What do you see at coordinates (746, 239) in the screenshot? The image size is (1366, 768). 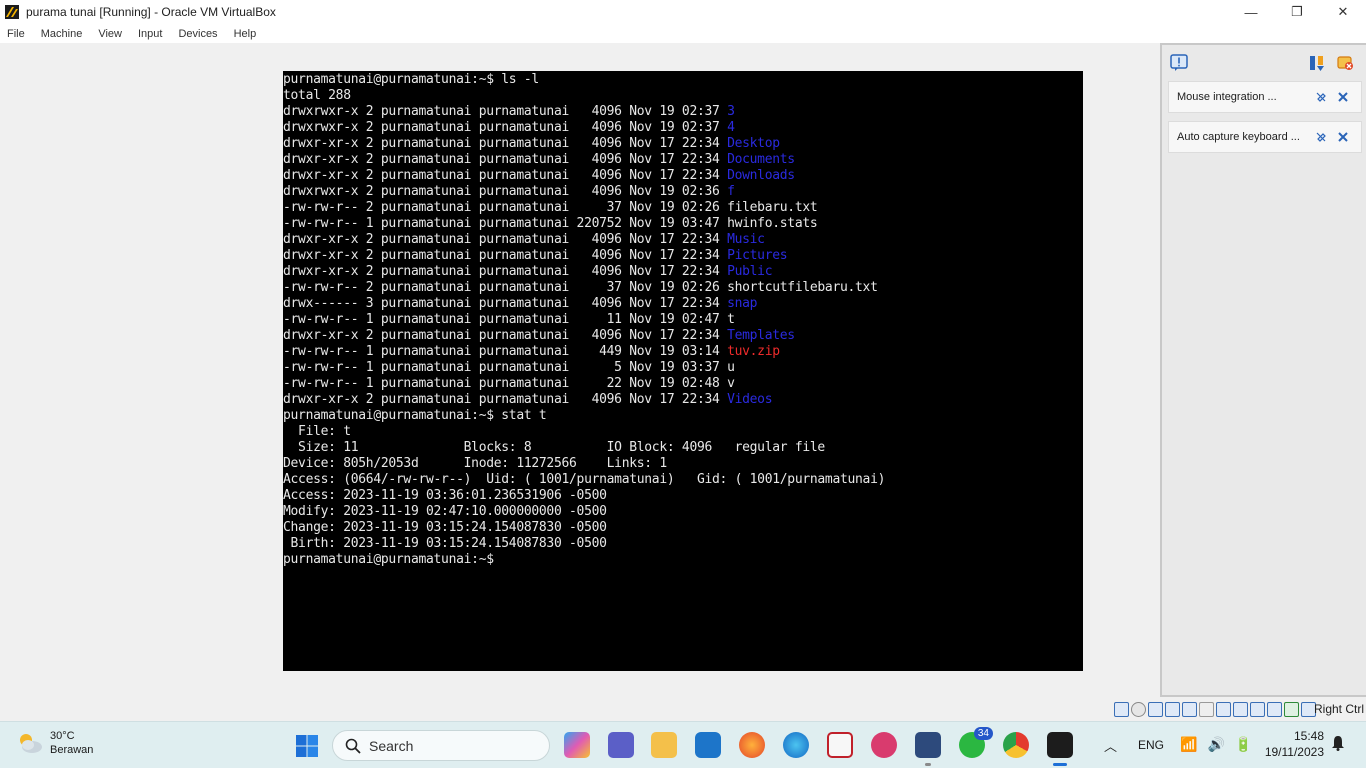 I see `listing-filename: Music` at bounding box center [746, 239].